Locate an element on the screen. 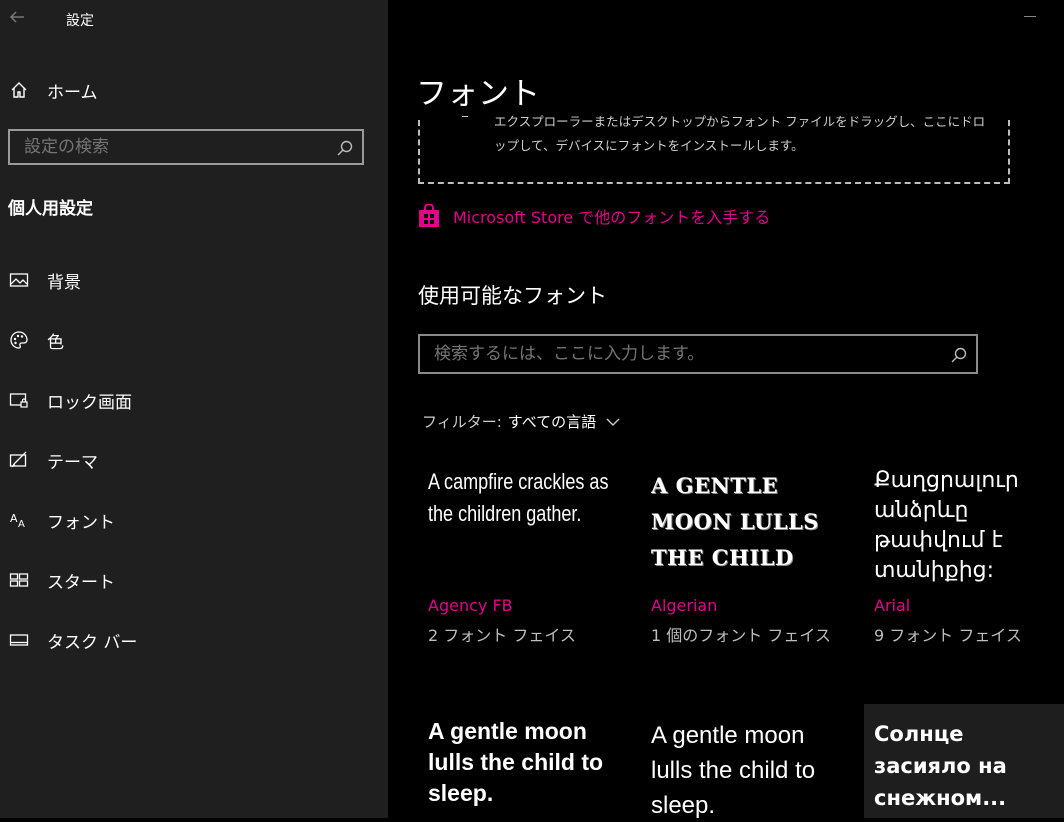  sidebar-item-label: フォント is located at coordinates (81, 522).